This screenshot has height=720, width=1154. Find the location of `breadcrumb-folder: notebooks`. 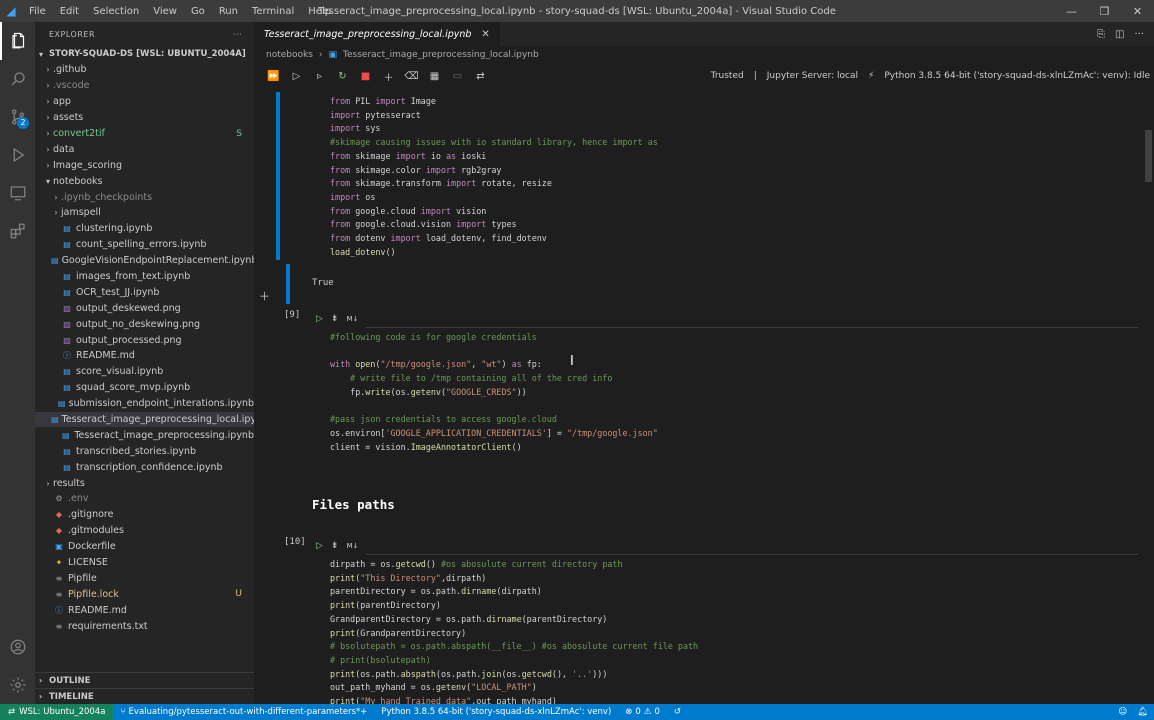

breadcrumb-folder: notebooks is located at coordinates (289, 55).